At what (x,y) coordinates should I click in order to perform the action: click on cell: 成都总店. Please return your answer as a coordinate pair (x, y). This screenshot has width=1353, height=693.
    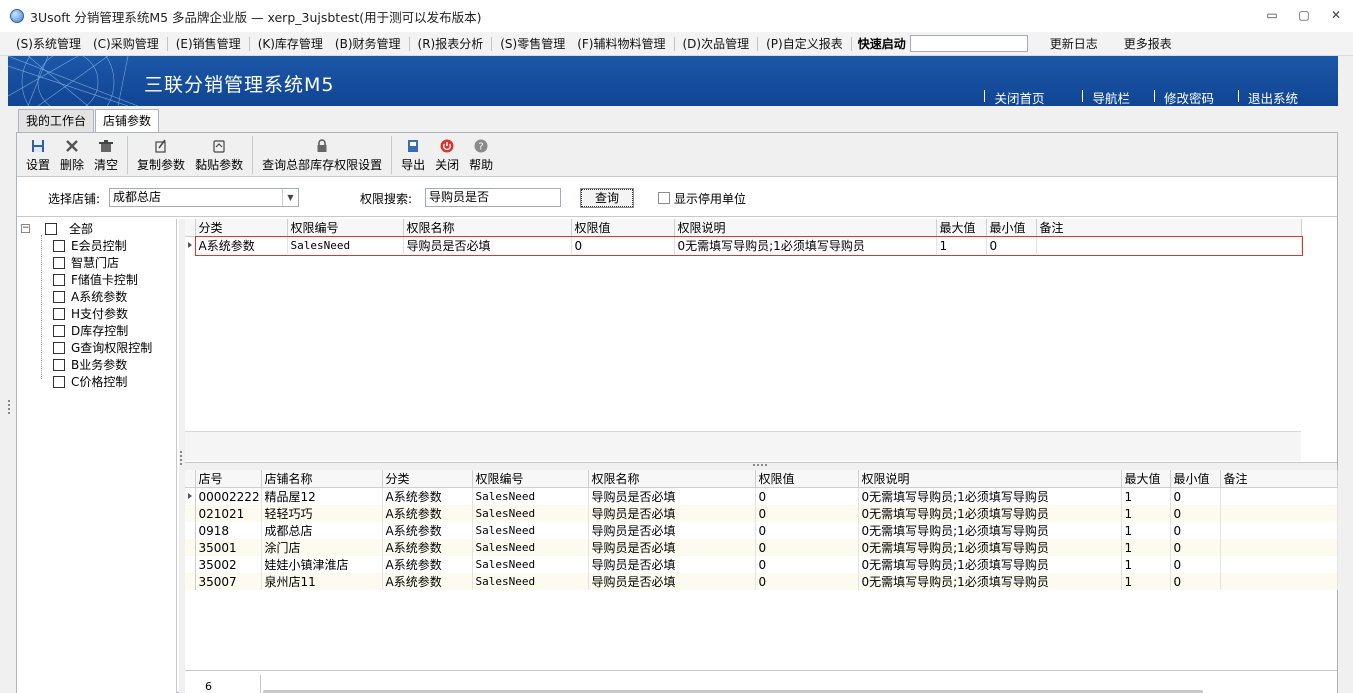
    Looking at the image, I should click on (322, 530).